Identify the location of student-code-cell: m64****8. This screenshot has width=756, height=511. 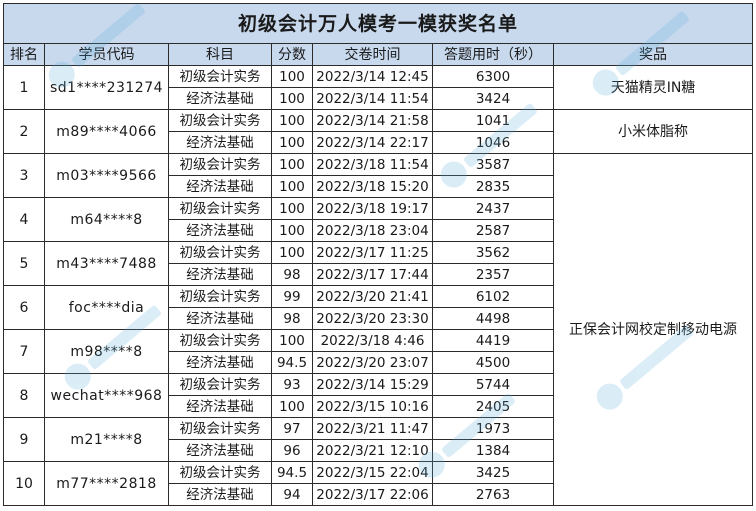
(106, 219).